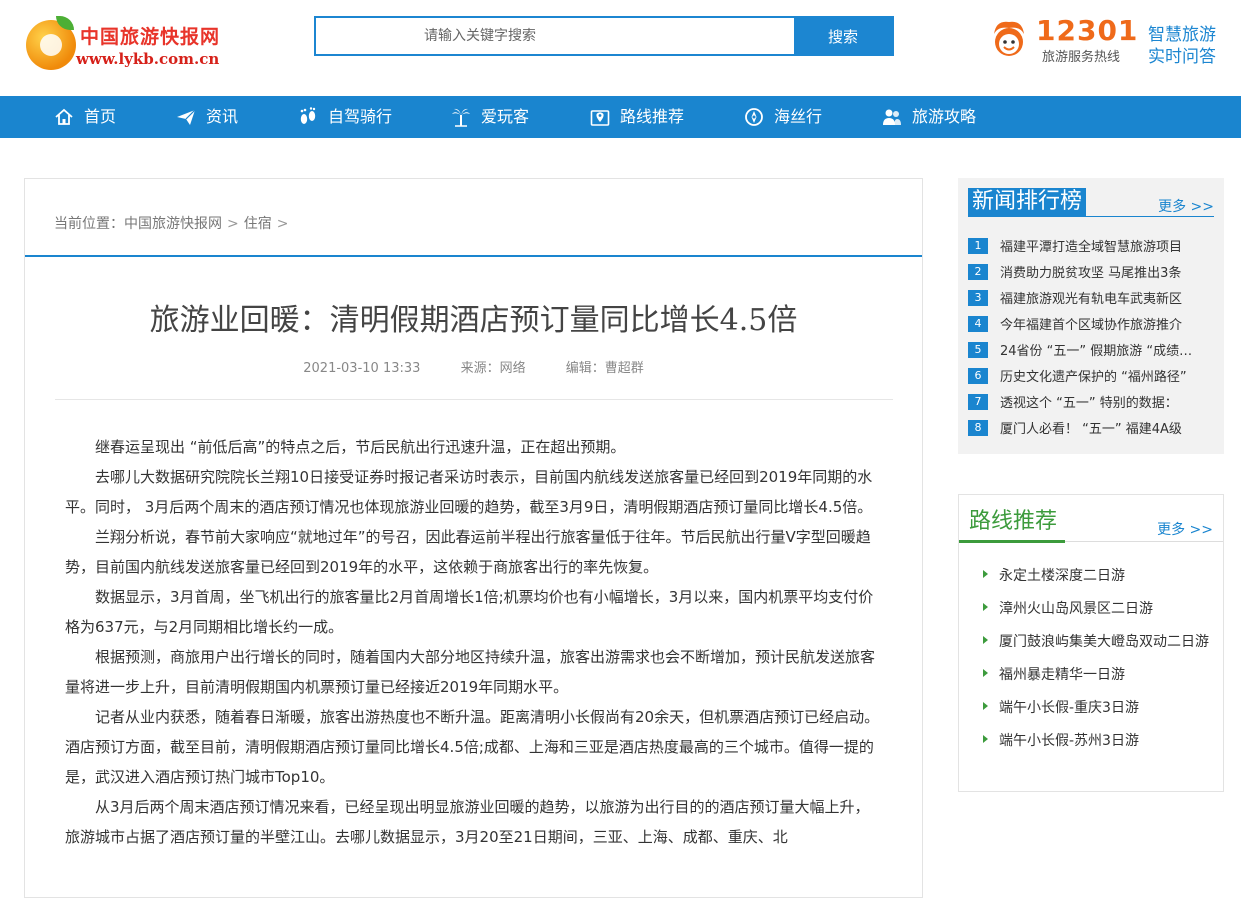  I want to click on search-input, so click(556, 36).